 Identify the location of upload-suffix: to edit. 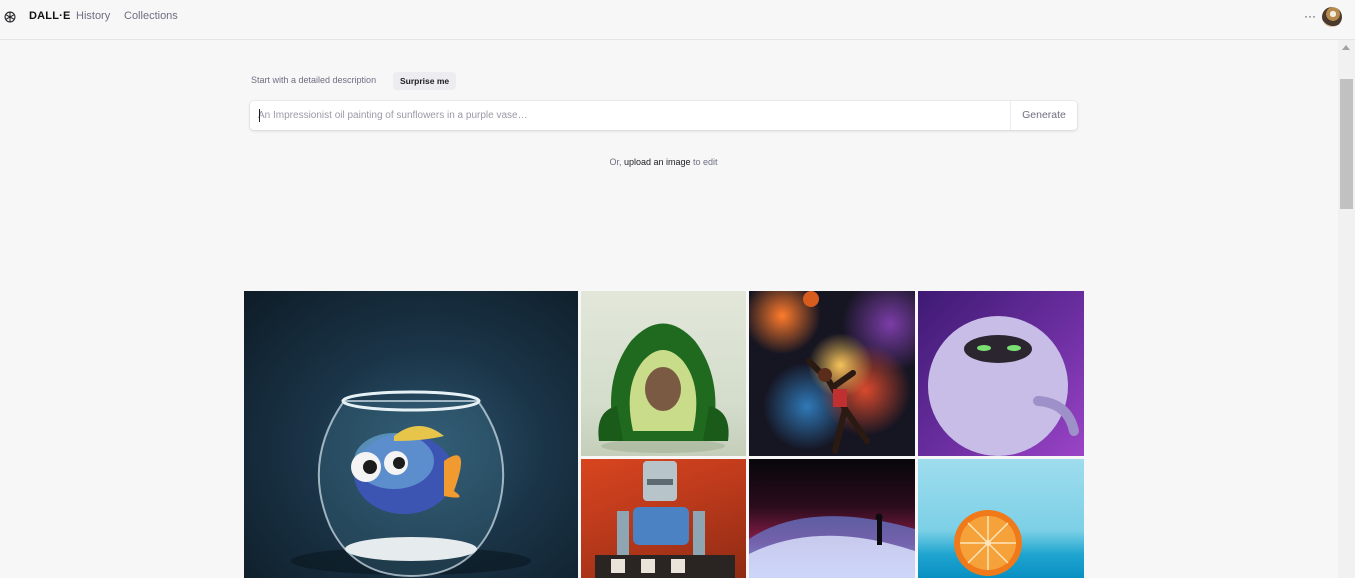
(704, 162).